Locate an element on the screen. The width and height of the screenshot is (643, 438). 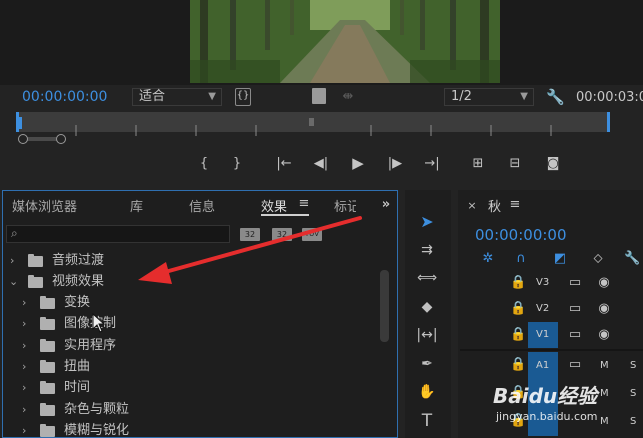
tree-item-label: 时间 is located at coordinates (77, 387).